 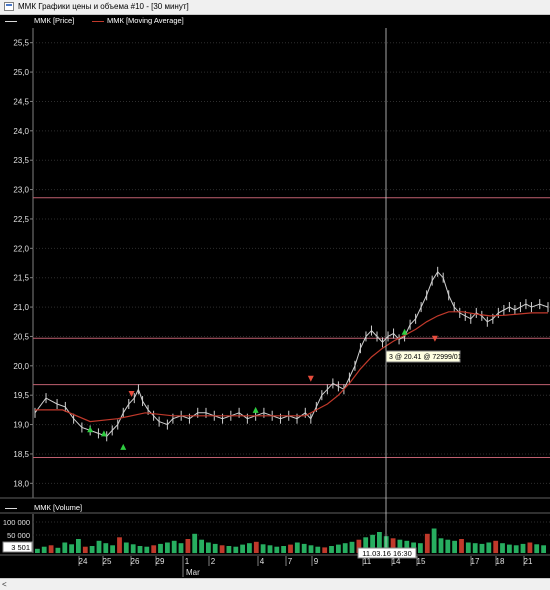 I want to click on crosshair-date-label: 11.03.16 16:30, so click(x=387, y=553).